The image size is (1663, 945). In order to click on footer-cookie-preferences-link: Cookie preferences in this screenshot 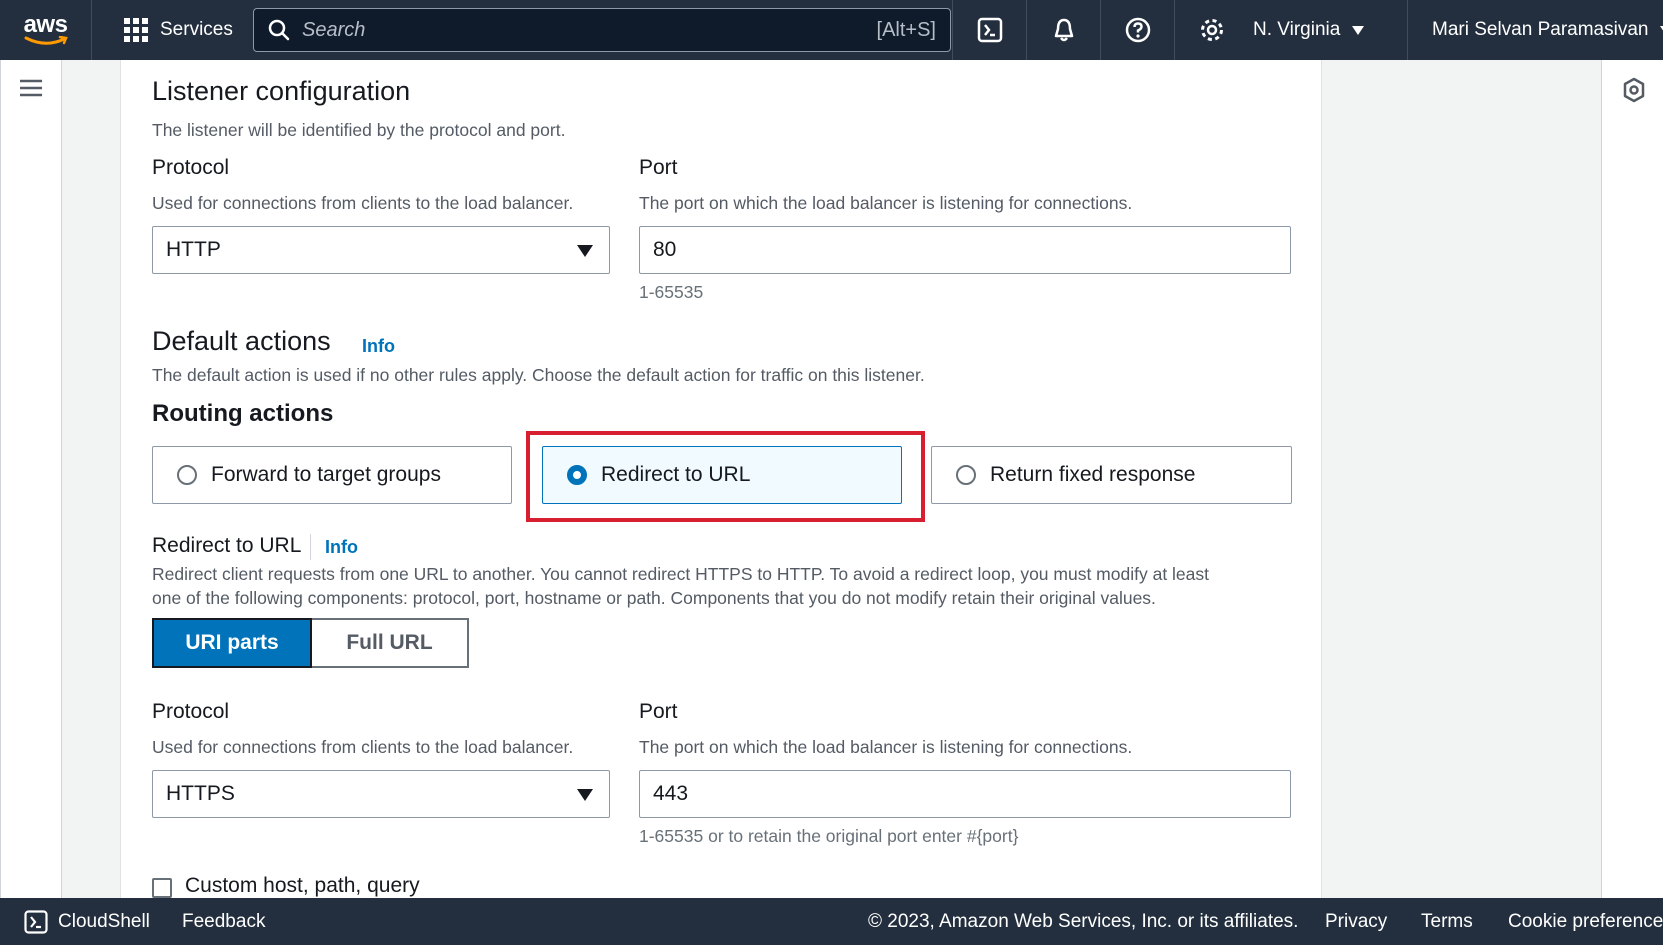, I will do `click(1585, 921)`.